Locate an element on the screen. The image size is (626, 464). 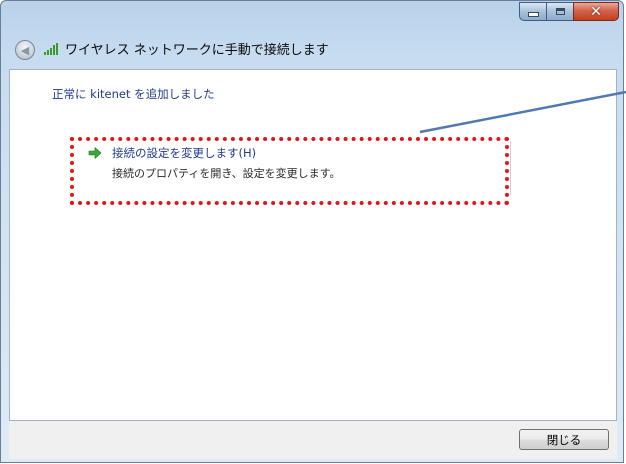
maximize-icon is located at coordinates (560, 11).